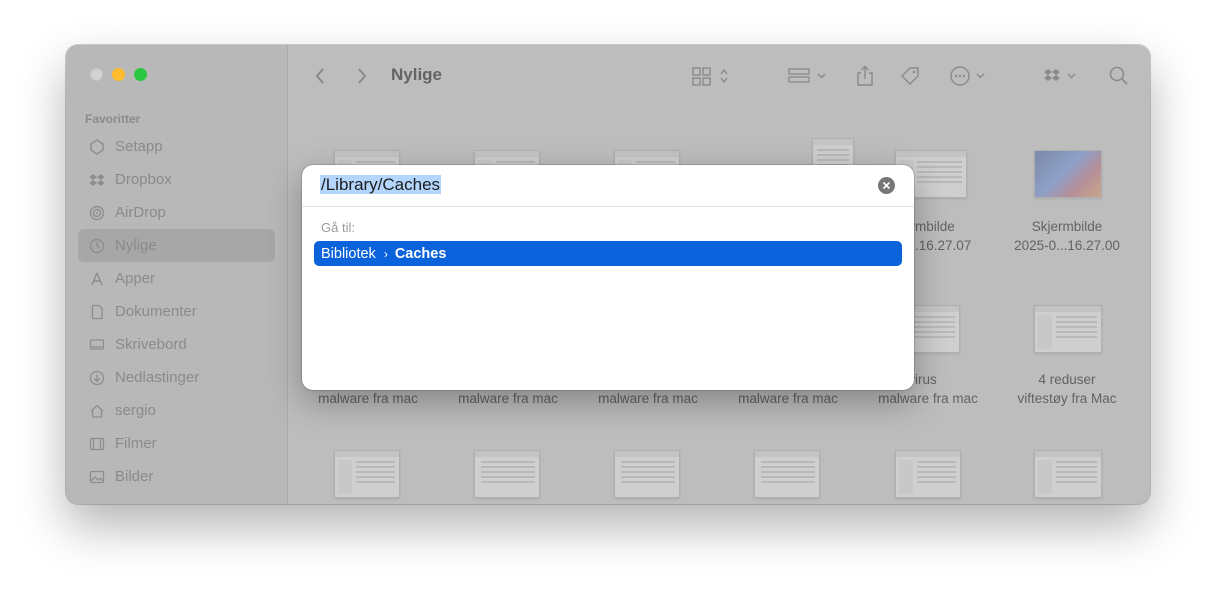 Image resolution: width=1216 pixels, height=591 pixels. Describe the element at coordinates (96, 476) in the screenshot. I see `photo-icon` at that location.